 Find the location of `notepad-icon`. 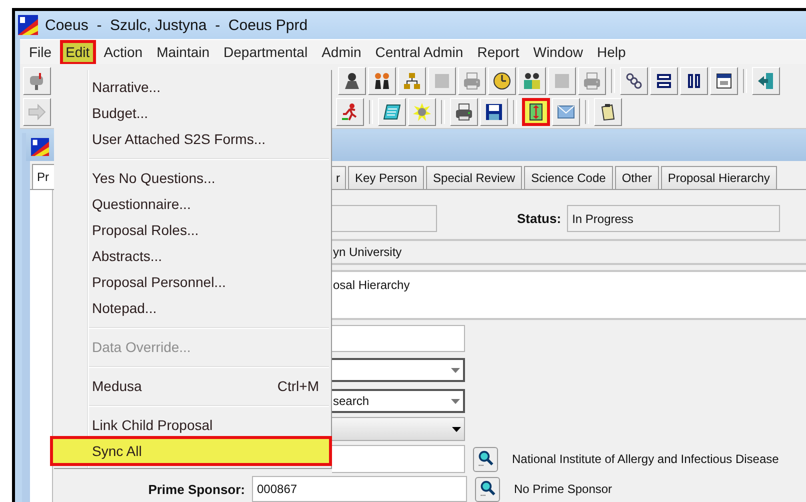

notepad-icon is located at coordinates (392, 112).